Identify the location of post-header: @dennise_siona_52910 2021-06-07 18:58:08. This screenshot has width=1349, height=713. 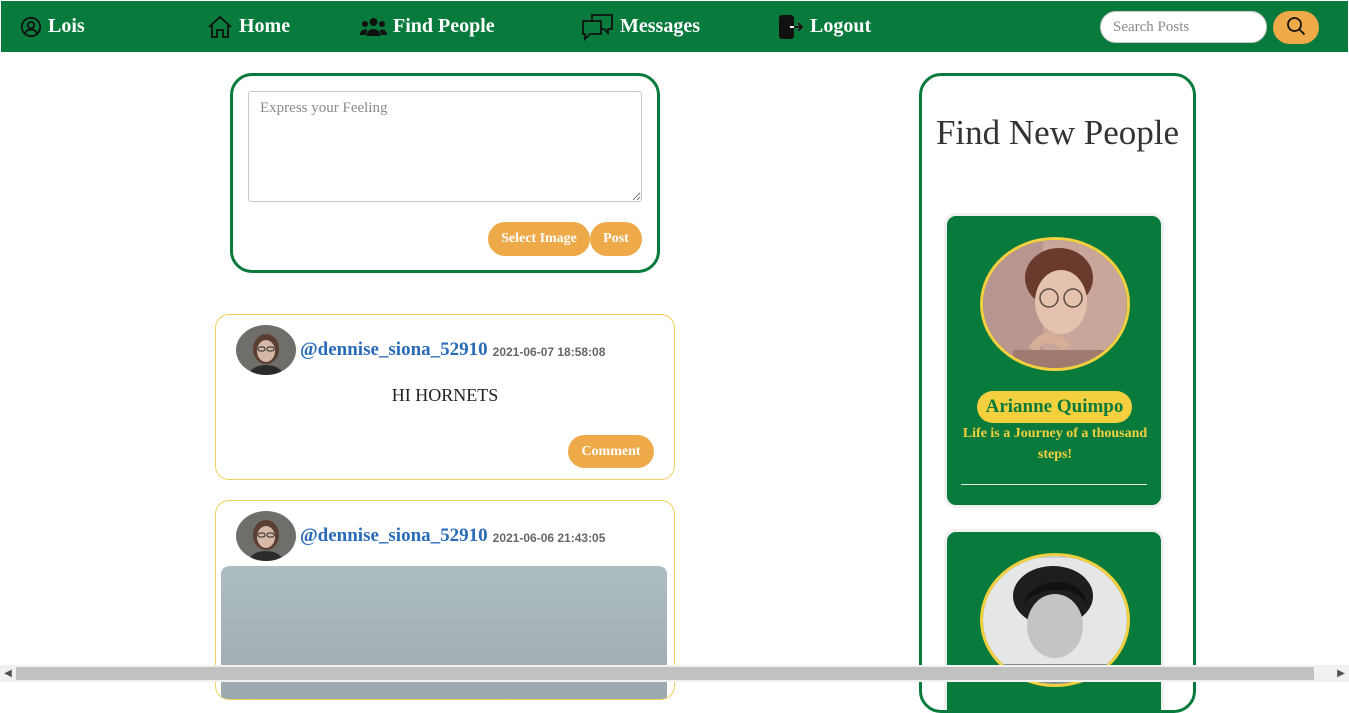
(420, 350).